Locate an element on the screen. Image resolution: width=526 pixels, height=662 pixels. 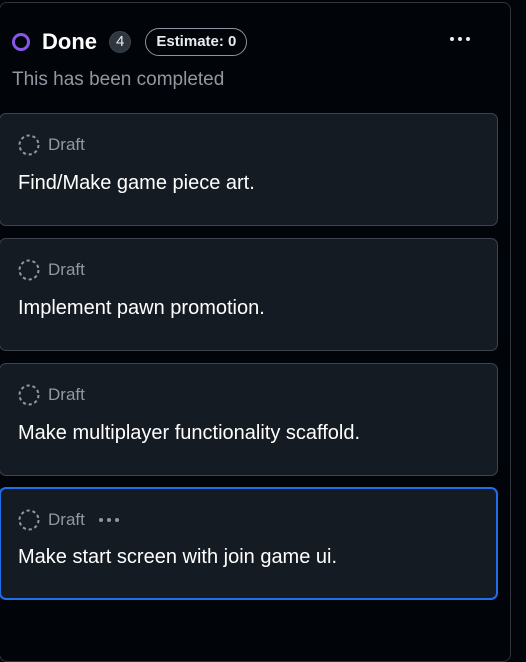
kebab-horizontal-icon is located at coordinates (460, 39).